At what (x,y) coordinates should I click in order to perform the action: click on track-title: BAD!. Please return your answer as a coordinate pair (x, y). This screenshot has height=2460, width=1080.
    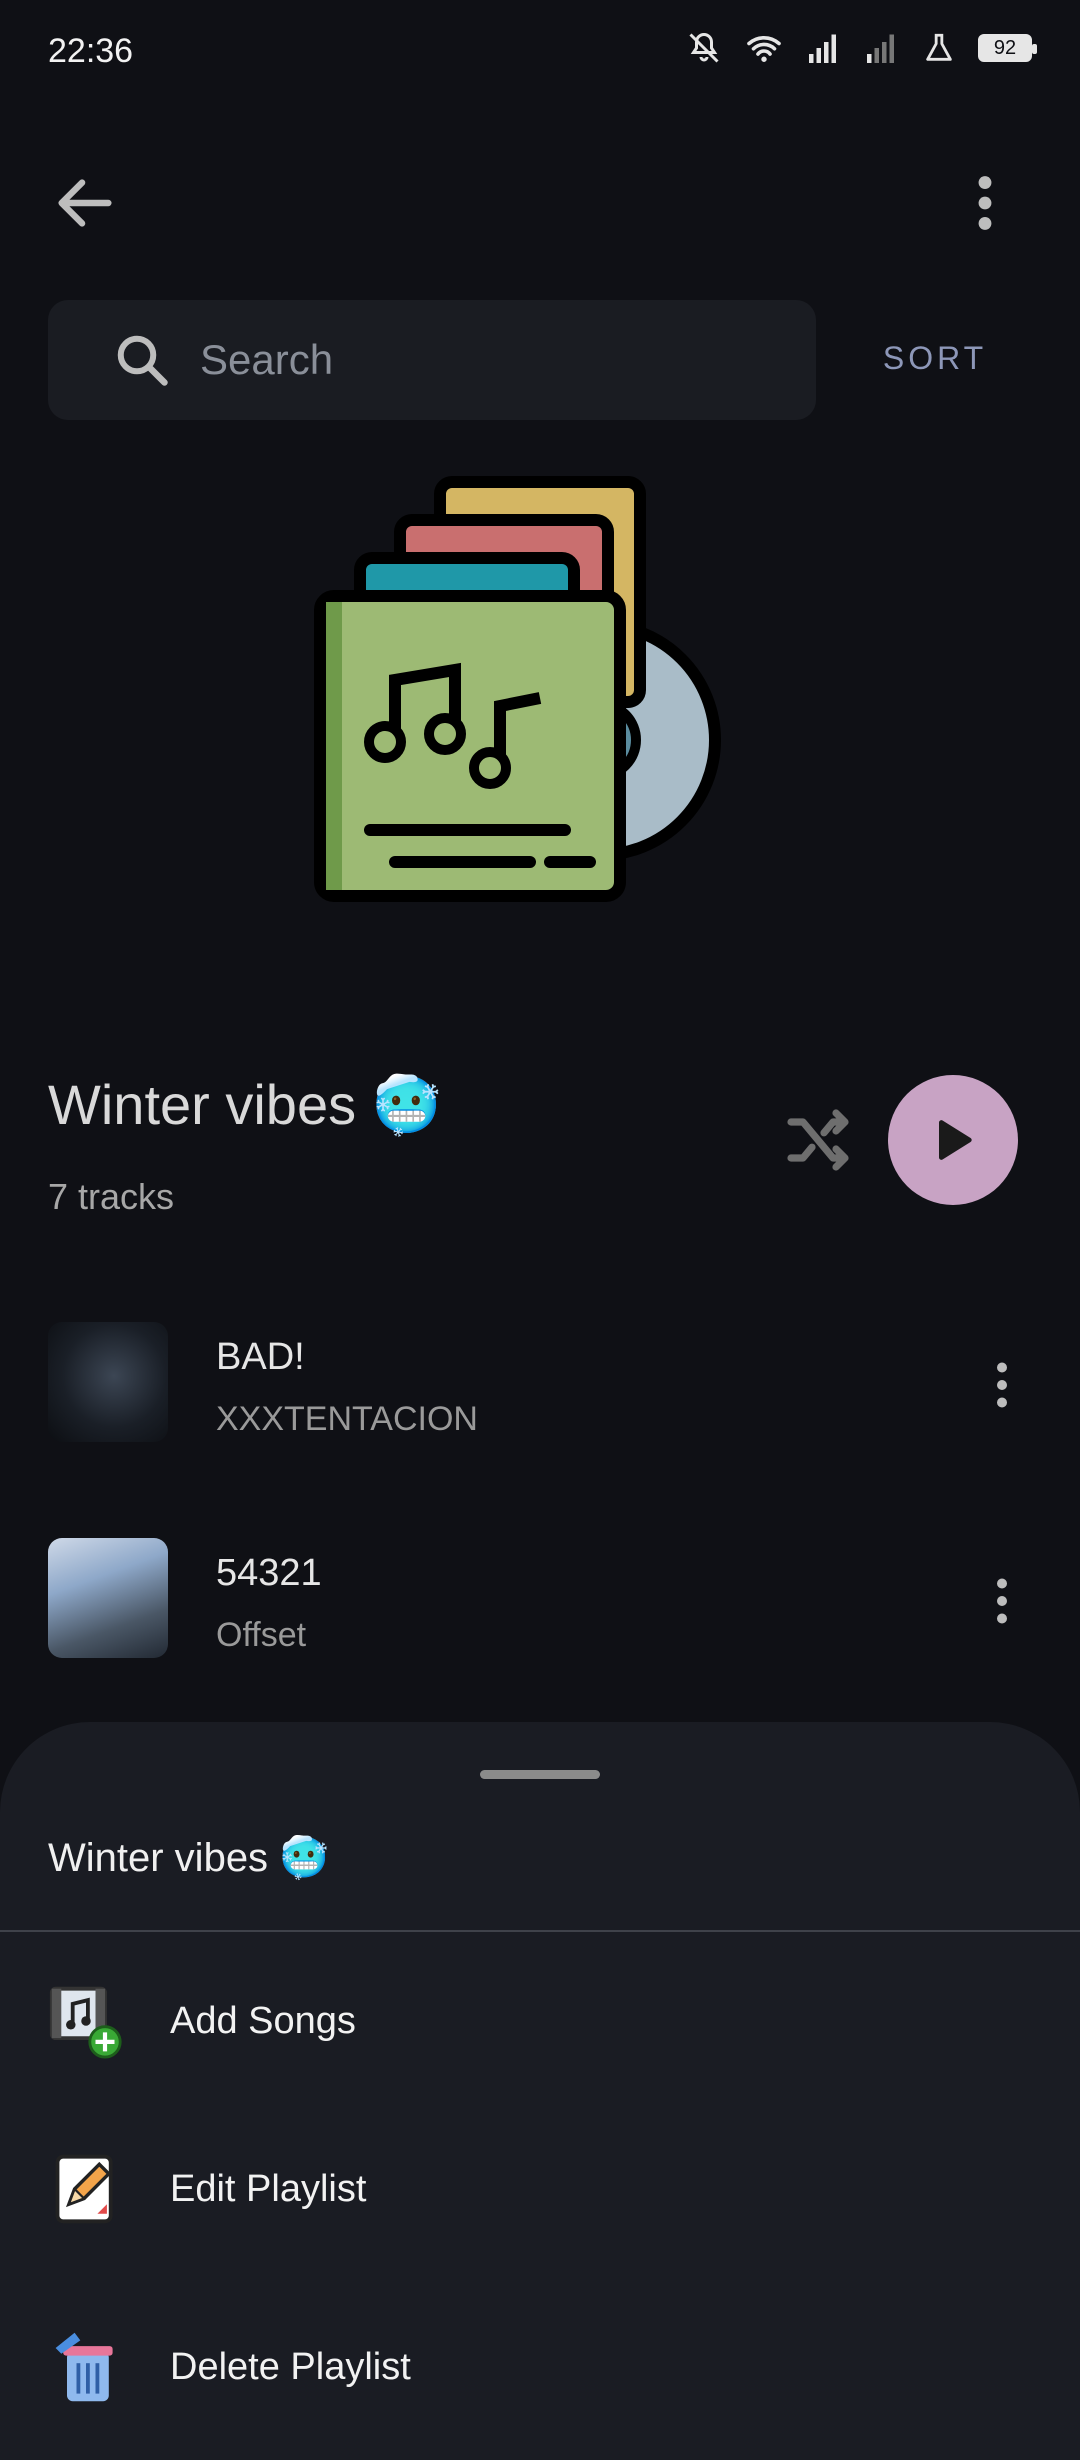
    Looking at the image, I should click on (260, 1357).